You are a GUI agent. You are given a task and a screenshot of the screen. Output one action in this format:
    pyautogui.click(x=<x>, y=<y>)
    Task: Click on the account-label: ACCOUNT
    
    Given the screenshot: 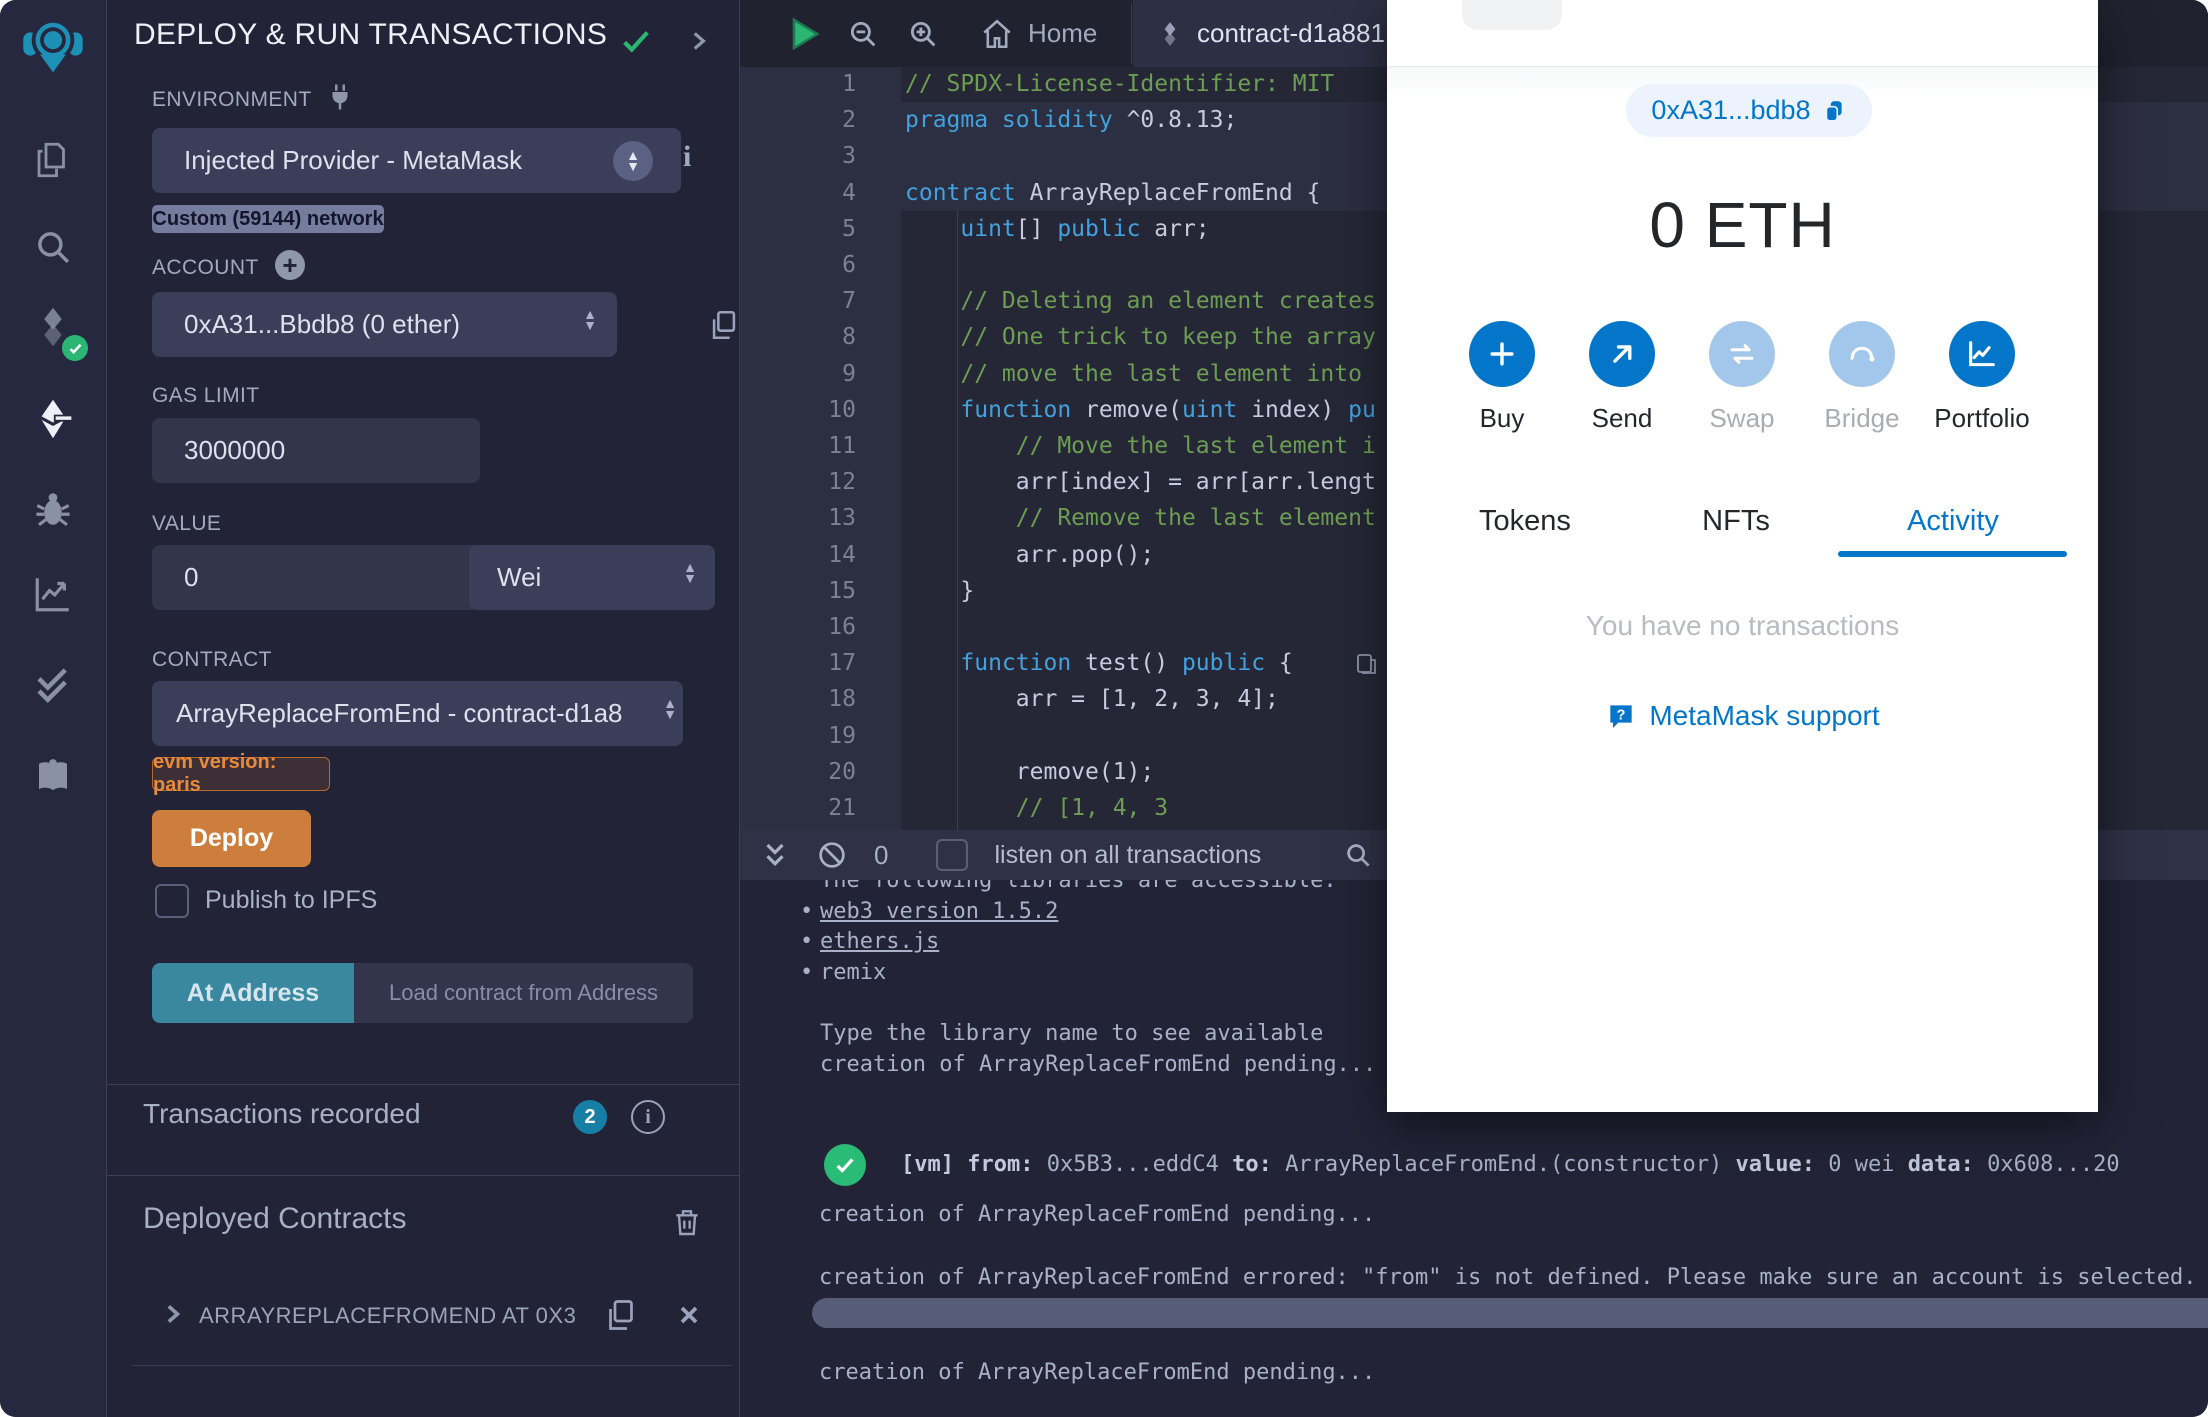 What is the action you would take?
    pyautogui.click(x=205, y=267)
    